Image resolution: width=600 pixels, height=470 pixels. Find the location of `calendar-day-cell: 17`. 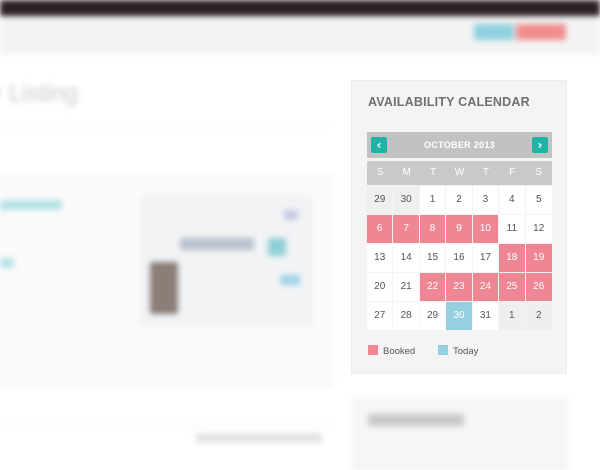

calendar-day-cell: 17 is located at coordinates (485, 258).